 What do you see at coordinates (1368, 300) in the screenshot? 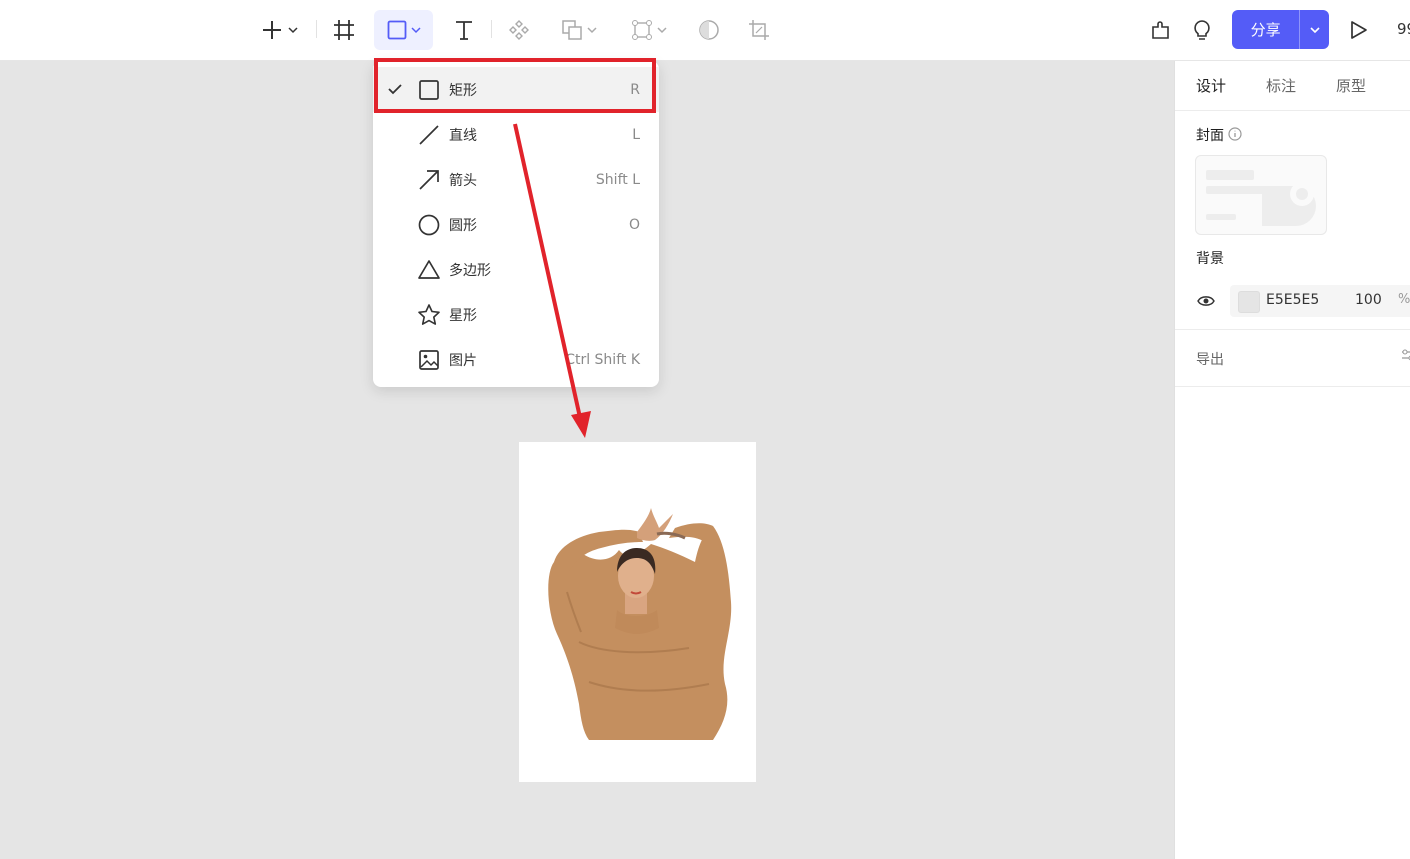
I see `background-opacity-input: 100` at bounding box center [1368, 300].